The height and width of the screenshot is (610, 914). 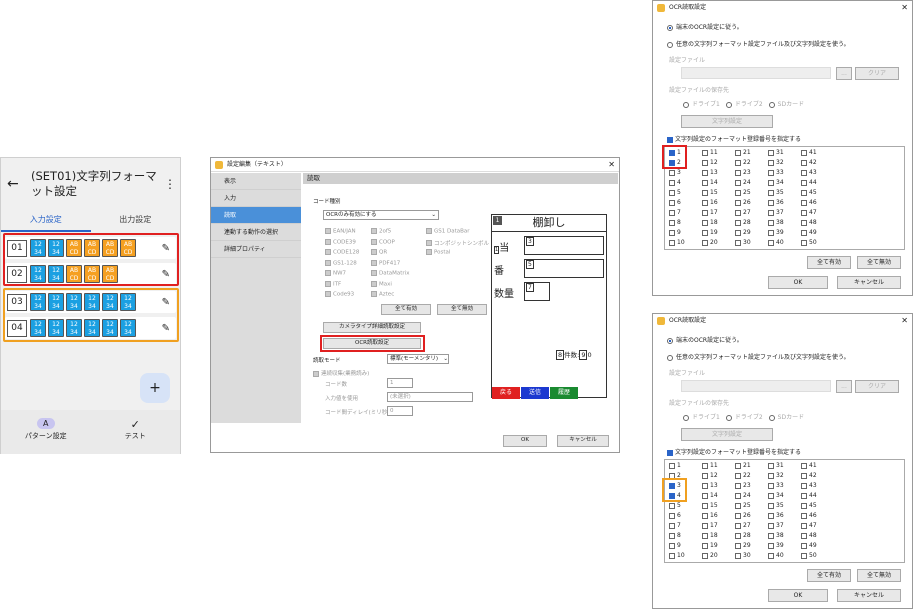 I want to click on code-checkbox: DataMatrix, so click(x=390, y=273).